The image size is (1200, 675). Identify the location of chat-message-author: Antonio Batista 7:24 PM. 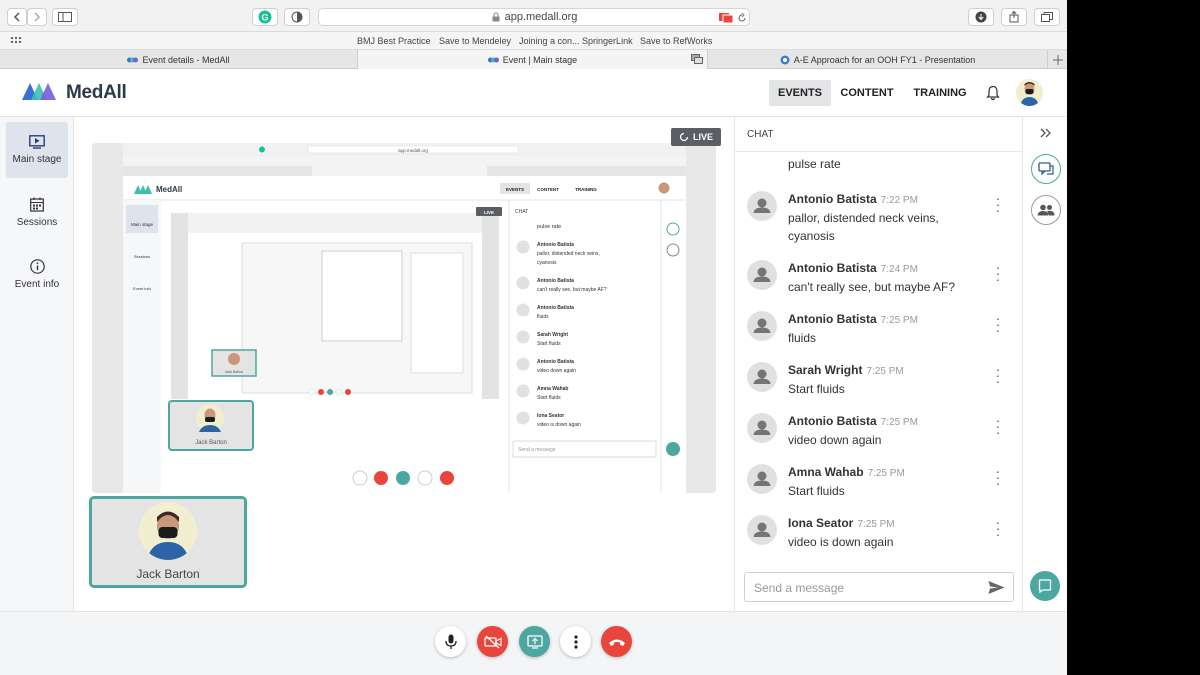
(853, 268).